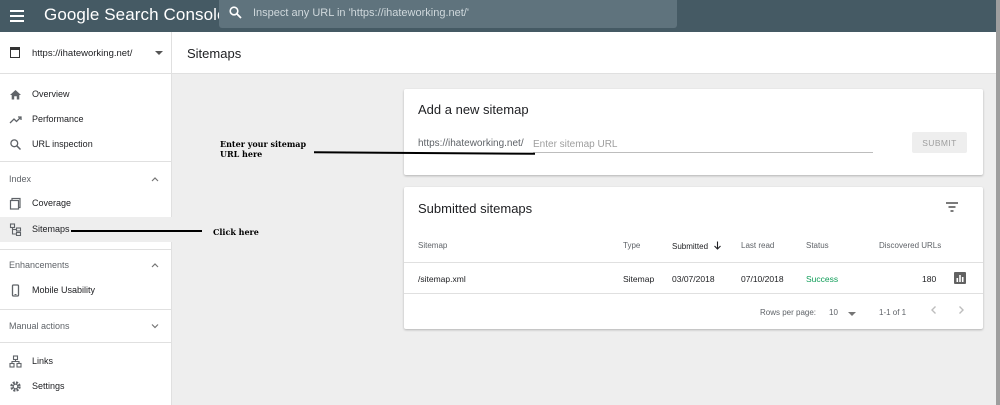  I want to click on section-manual-actions: Manual actions, so click(39, 326).